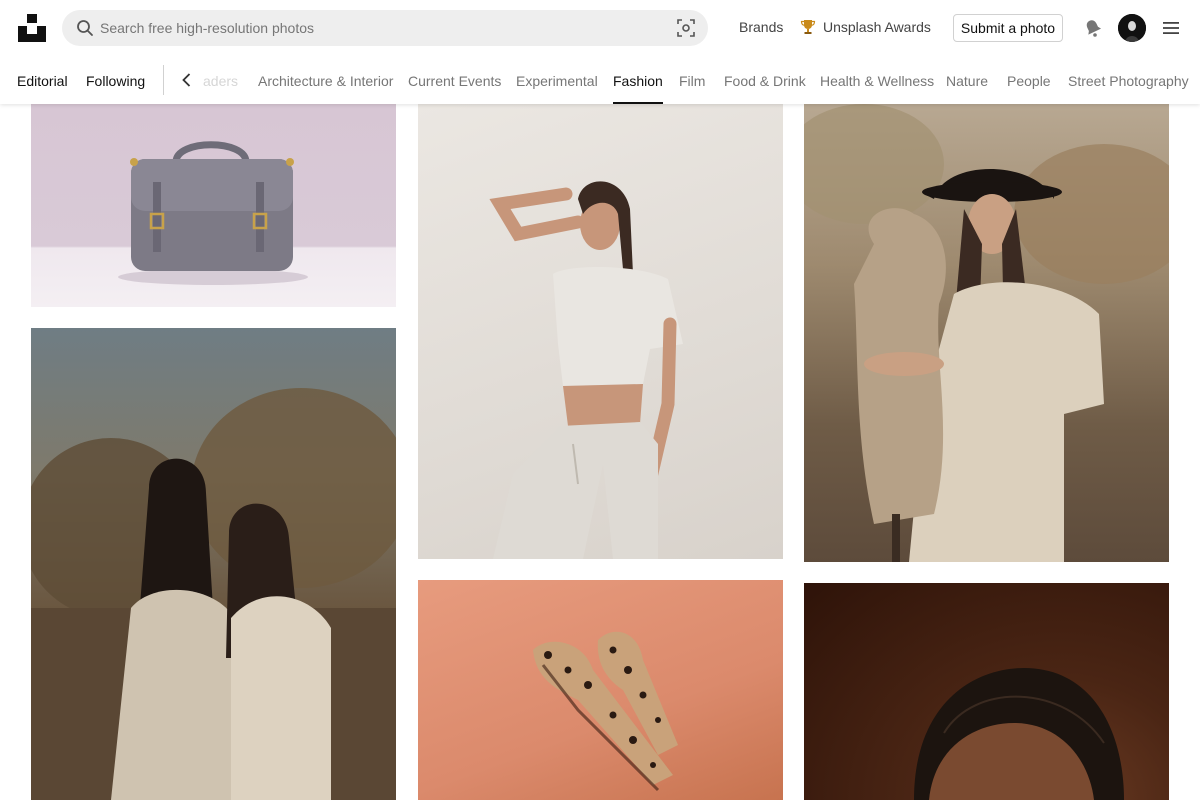 Image resolution: width=1200 pixels, height=800 pixels. Describe the element at coordinates (1132, 28) in the screenshot. I see `avatar` at that location.